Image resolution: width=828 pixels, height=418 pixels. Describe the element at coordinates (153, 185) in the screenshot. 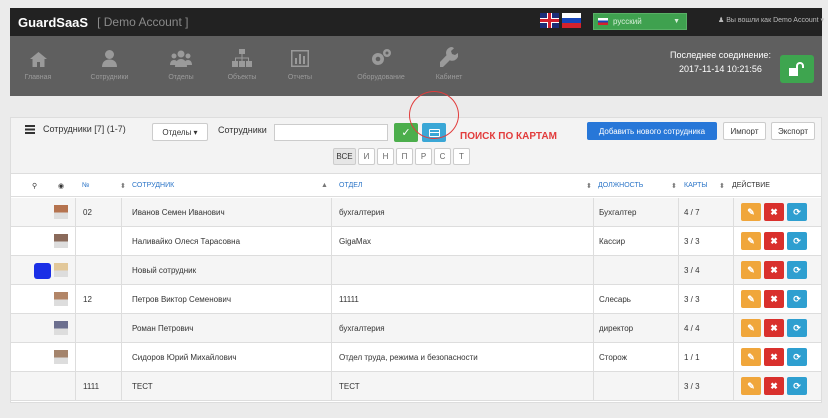

I see `column-header-employee: СОТРУДНИК` at that location.